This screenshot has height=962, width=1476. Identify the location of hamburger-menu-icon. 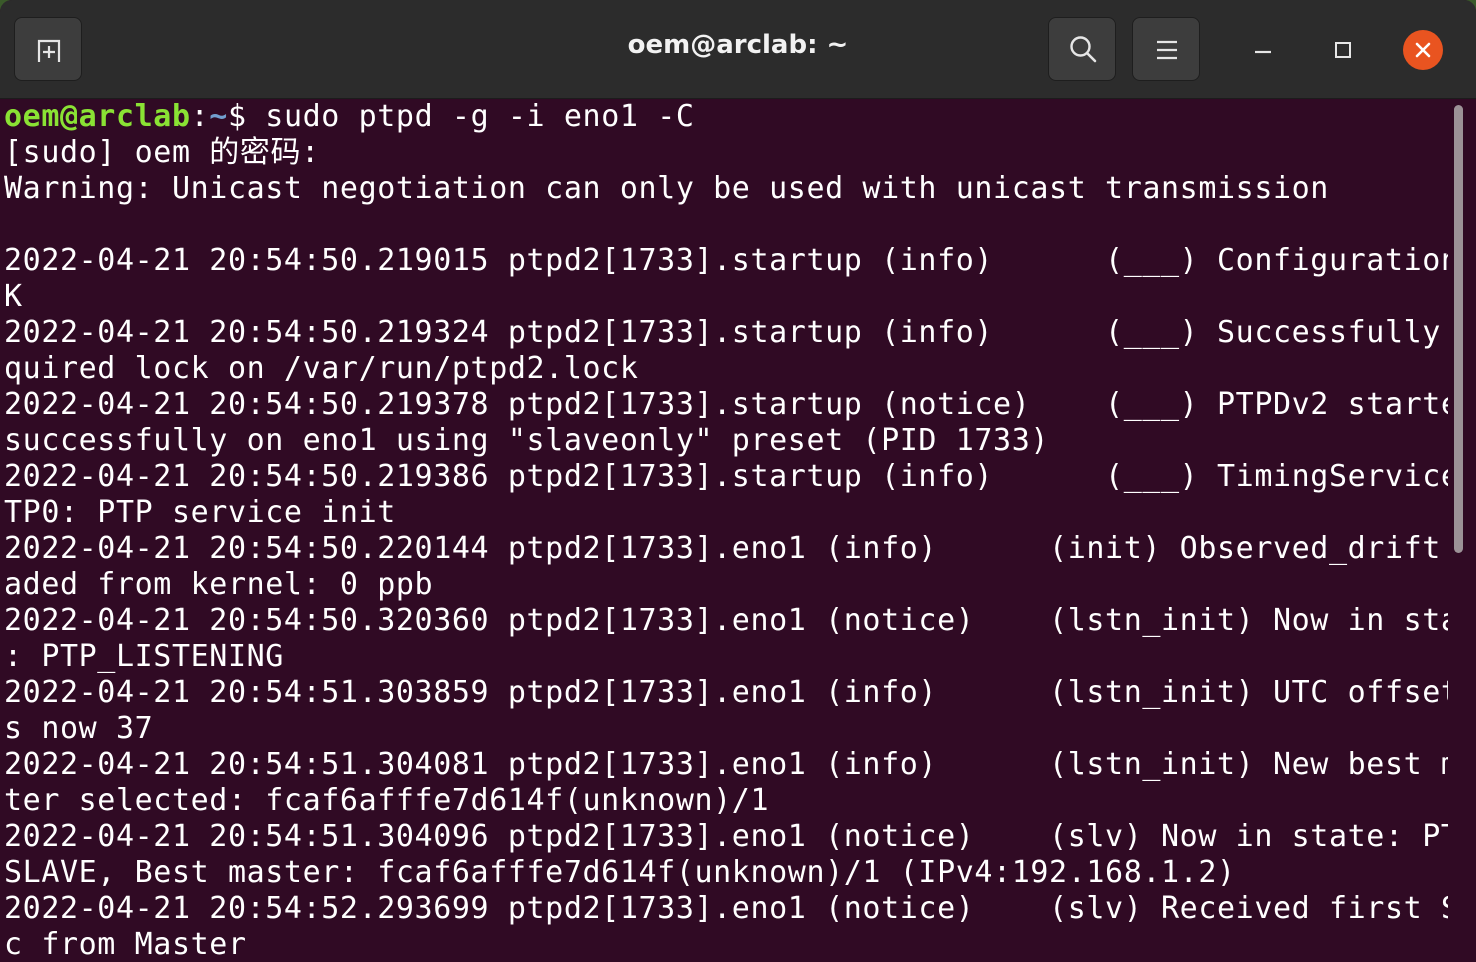
(1167, 50).